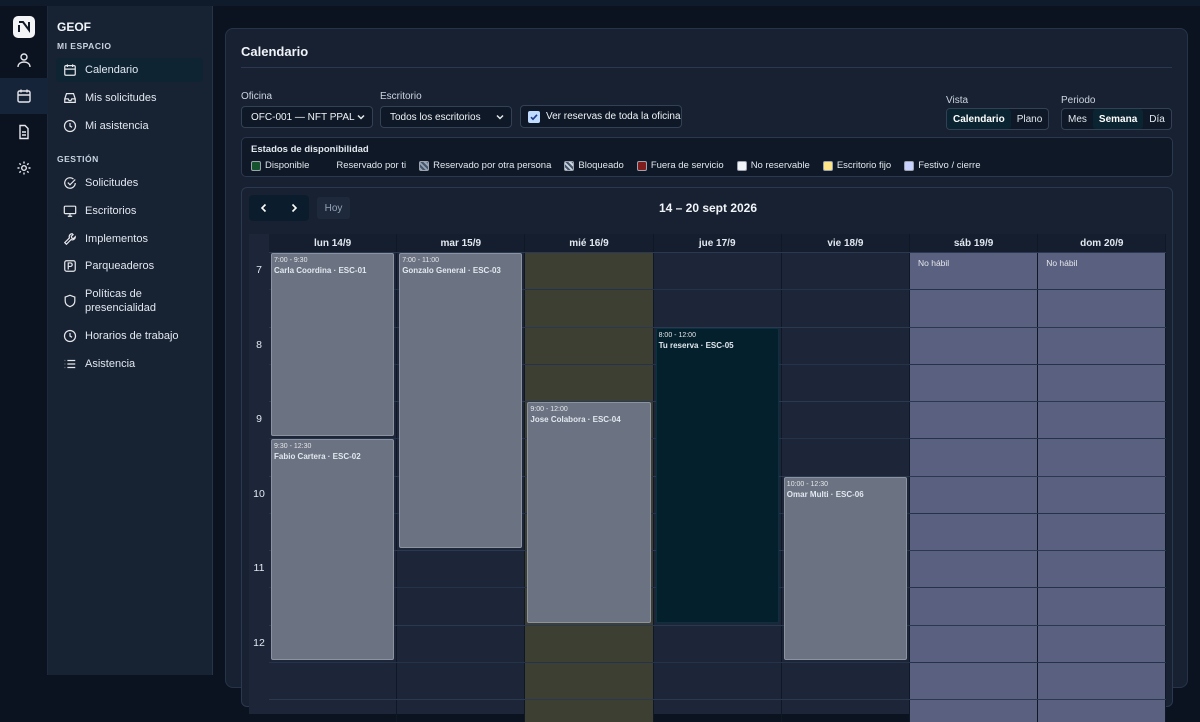  What do you see at coordinates (333, 345) in the screenshot?
I see `reservation-block: 7:00 - 9:30 Carla Coordina · ESC-01` at bounding box center [333, 345].